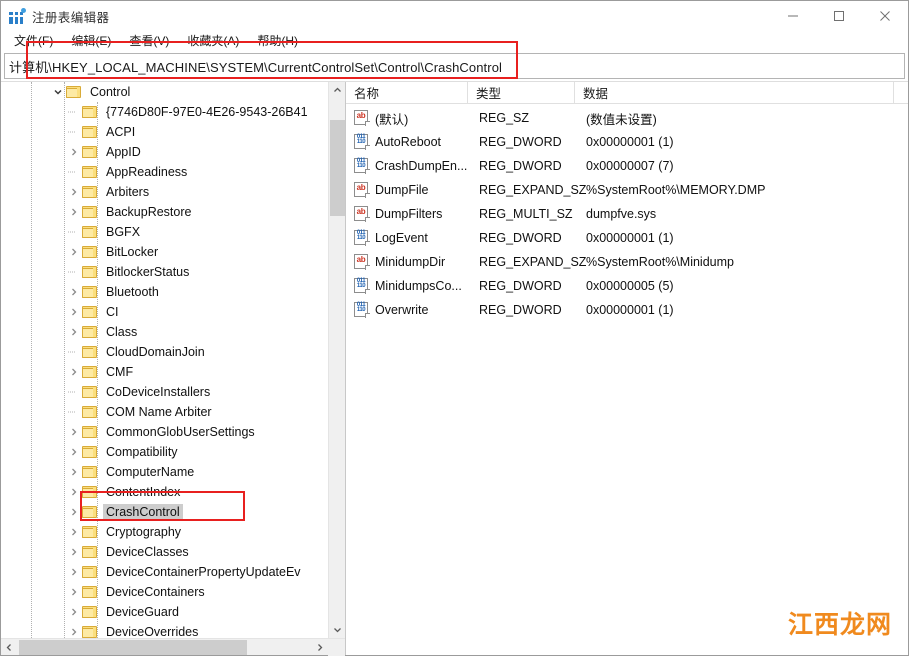 Image resolution: width=909 pixels, height=656 pixels. What do you see at coordinates (163, 612) in the screenshot?
I see `tree-item: DeviceGuard` at bounding box center [163, 612].